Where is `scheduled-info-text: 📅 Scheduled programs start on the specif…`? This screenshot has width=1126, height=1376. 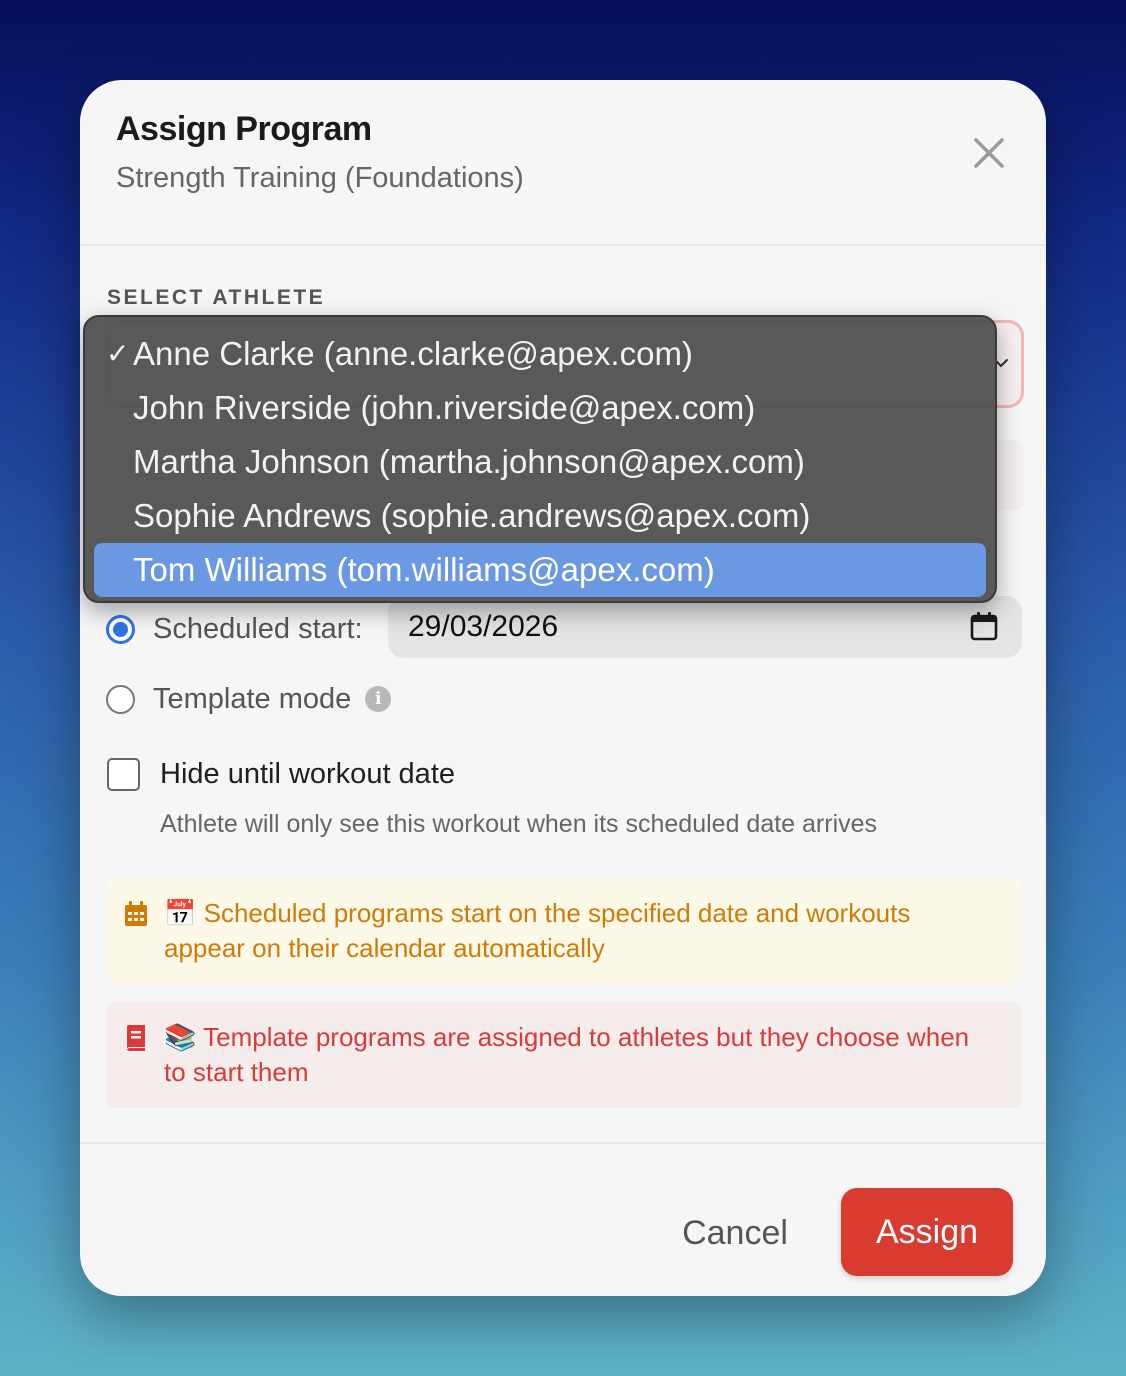
scheduled-info-text: 📅 Scheduled programs start on the specif… is located at coordinates (537, 930).